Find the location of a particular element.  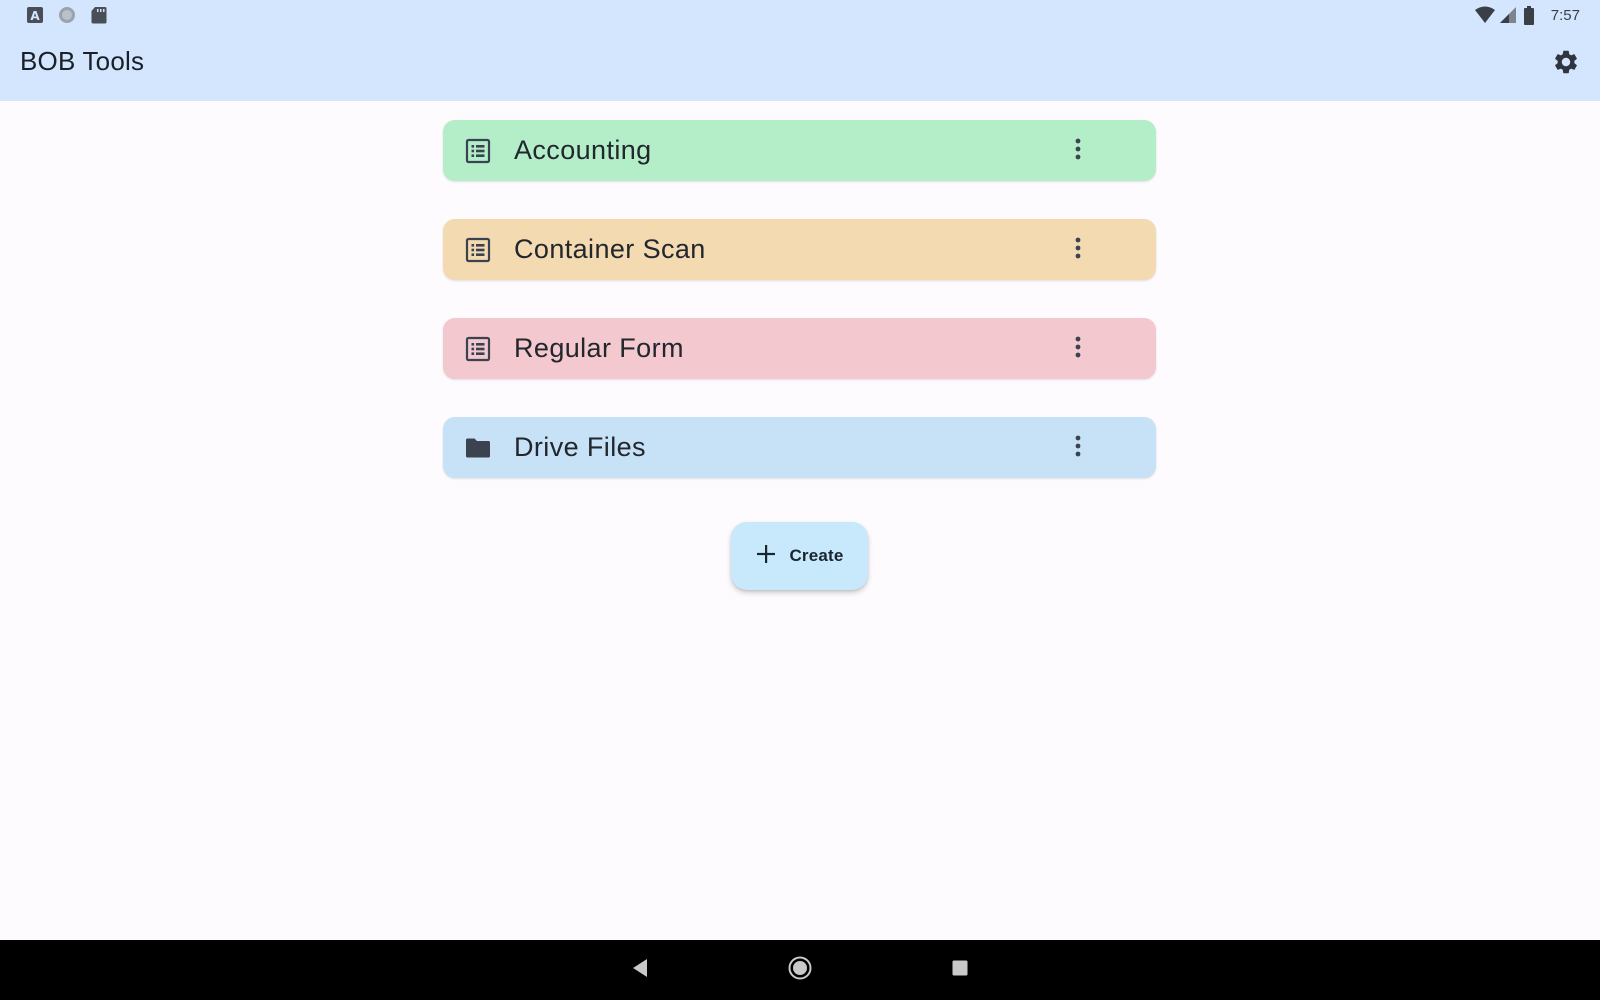

folder-icon is located at coordinates (478, 448).